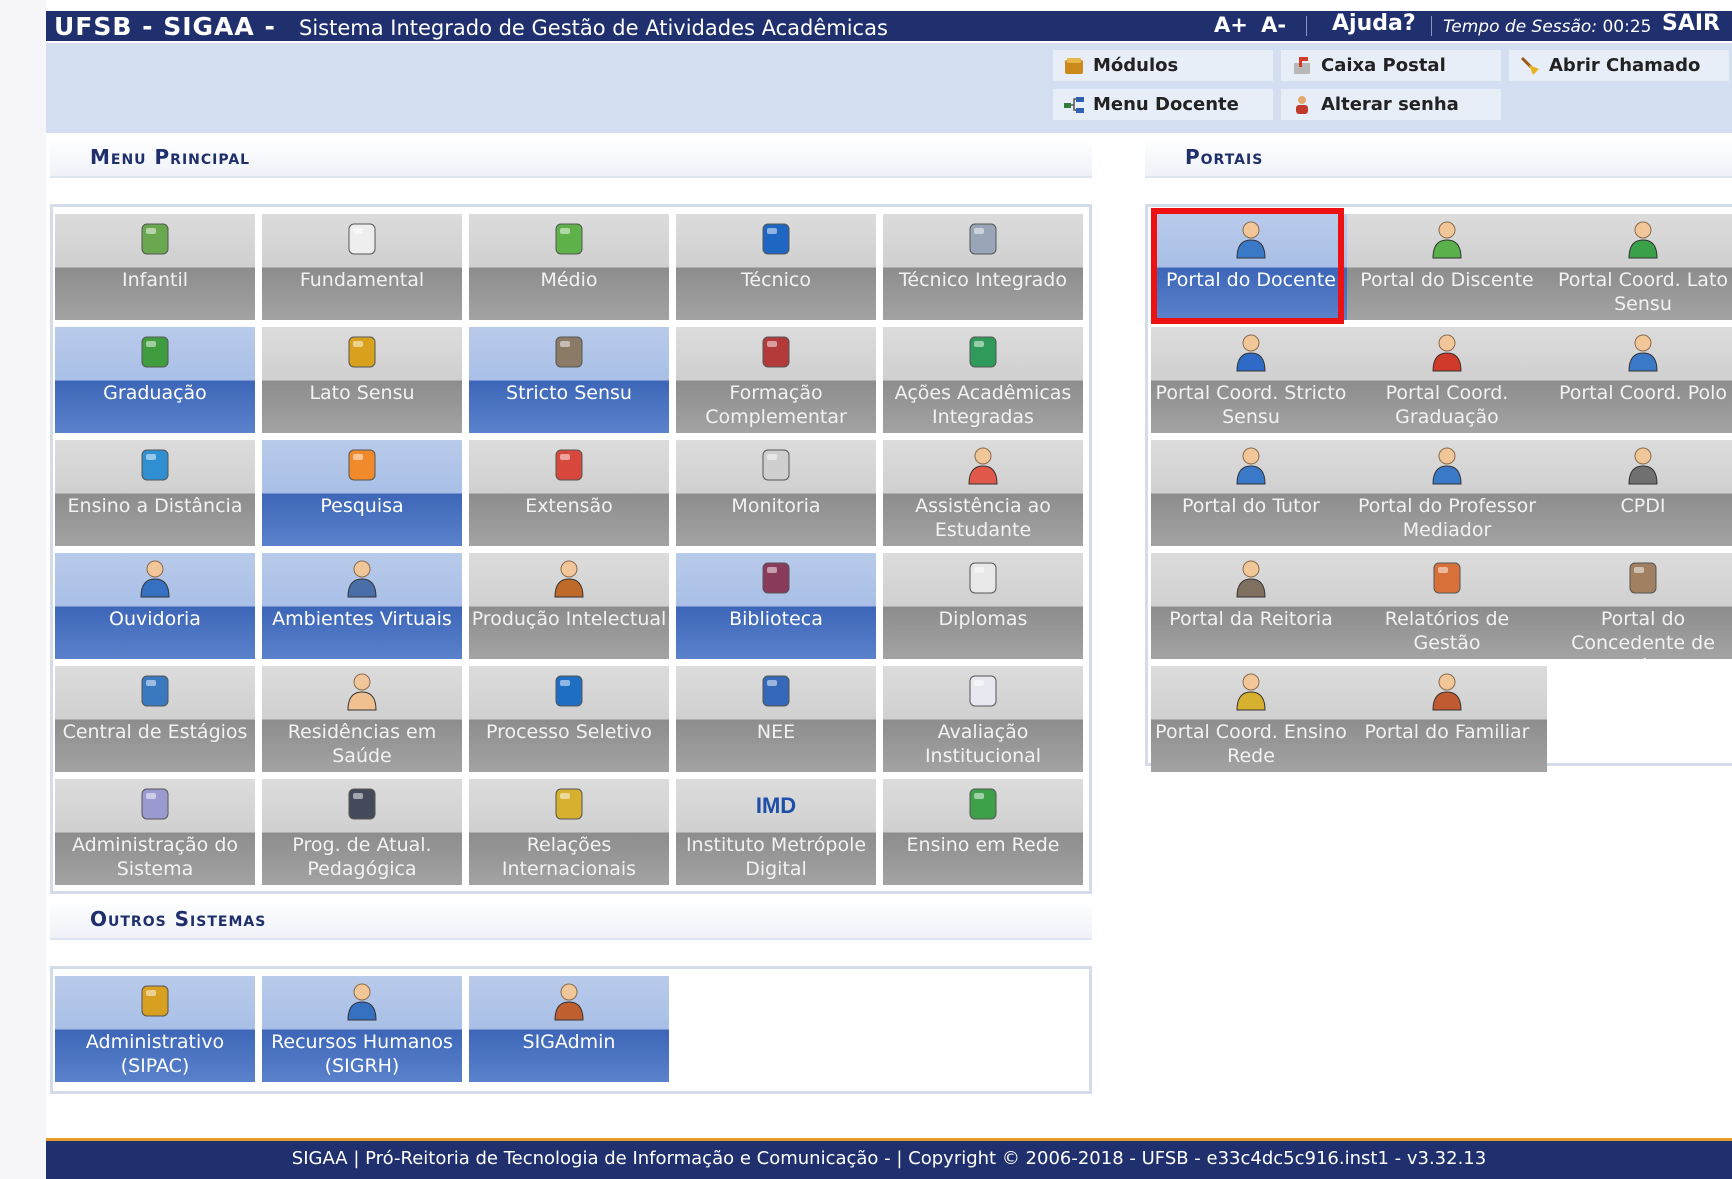  What do you see at coordinates (362, 1029) in the screenshot?
I see `system-tile-recursos-humanos-sigrh: Recursos Humanos (SIGRH)` at bounding box center [362, 1029].